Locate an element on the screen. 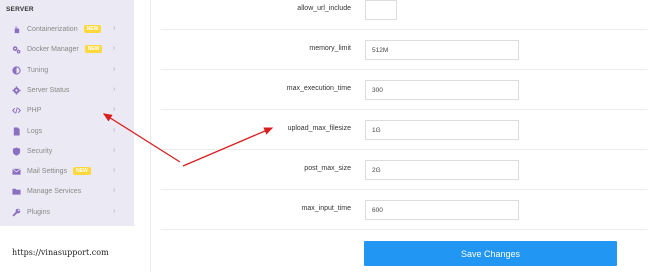 This screenshot has width=650, height=272. allow-url-include-field is located at coordinates (381, 10).